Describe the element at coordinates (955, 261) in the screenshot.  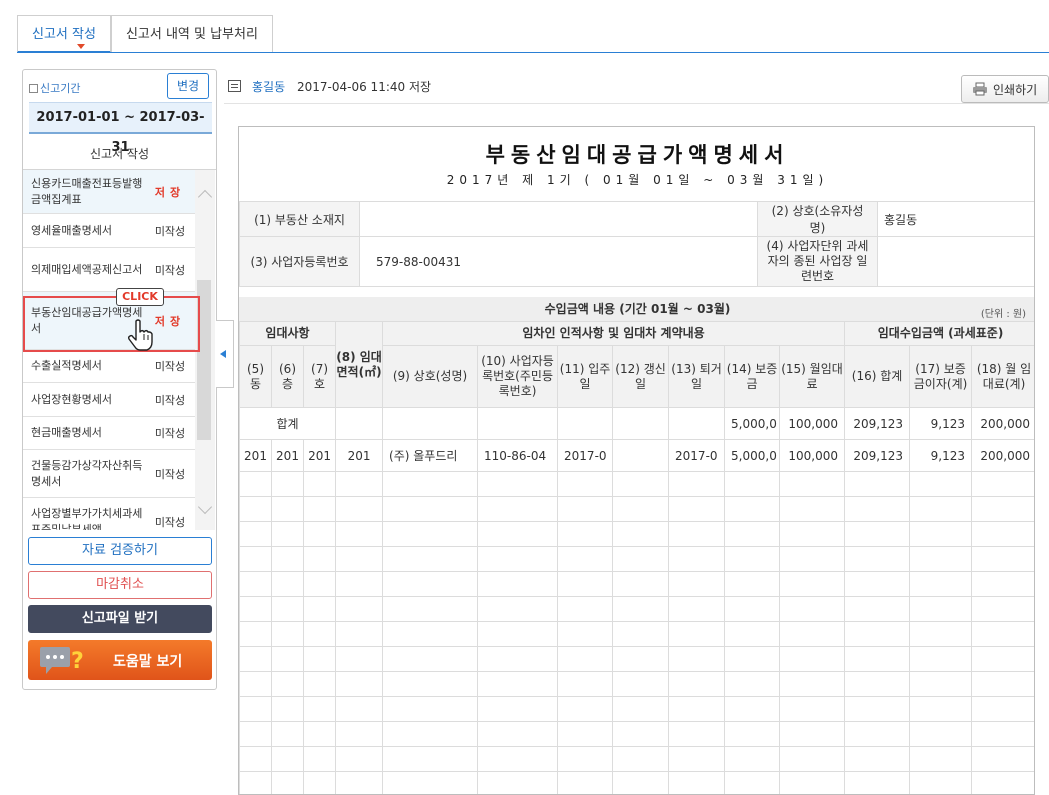
I see `sub-business-serial-value` at that location.